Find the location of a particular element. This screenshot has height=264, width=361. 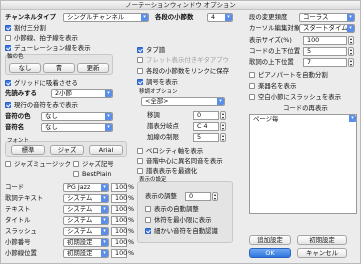

lyric-position-stepper: ▴ ▾ is located at coordinates (351, 62).